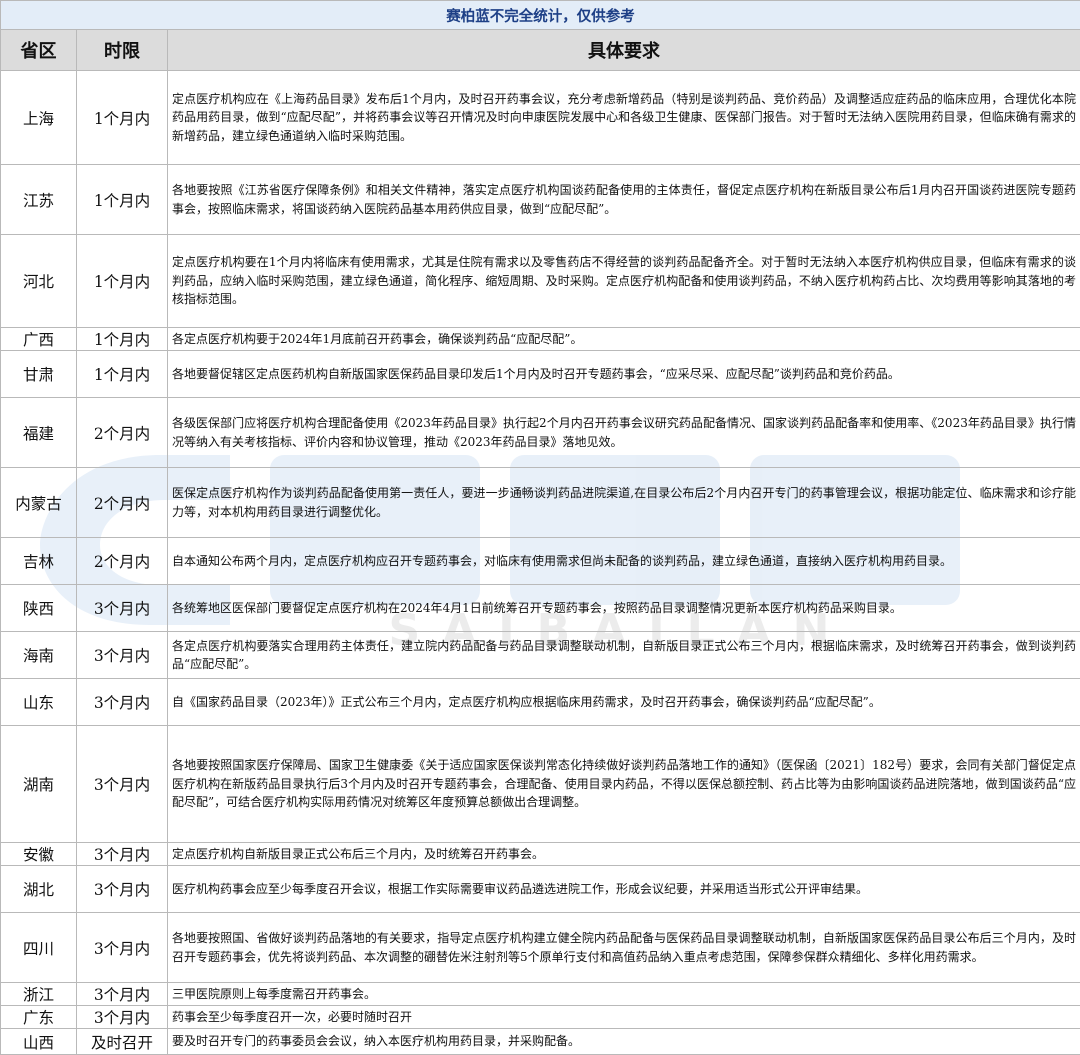 This screenshot has height=1055, width=1080. I want to click on header-note-row: 赛柏蓝不完全统计，仅供参考, so click(540, 15).